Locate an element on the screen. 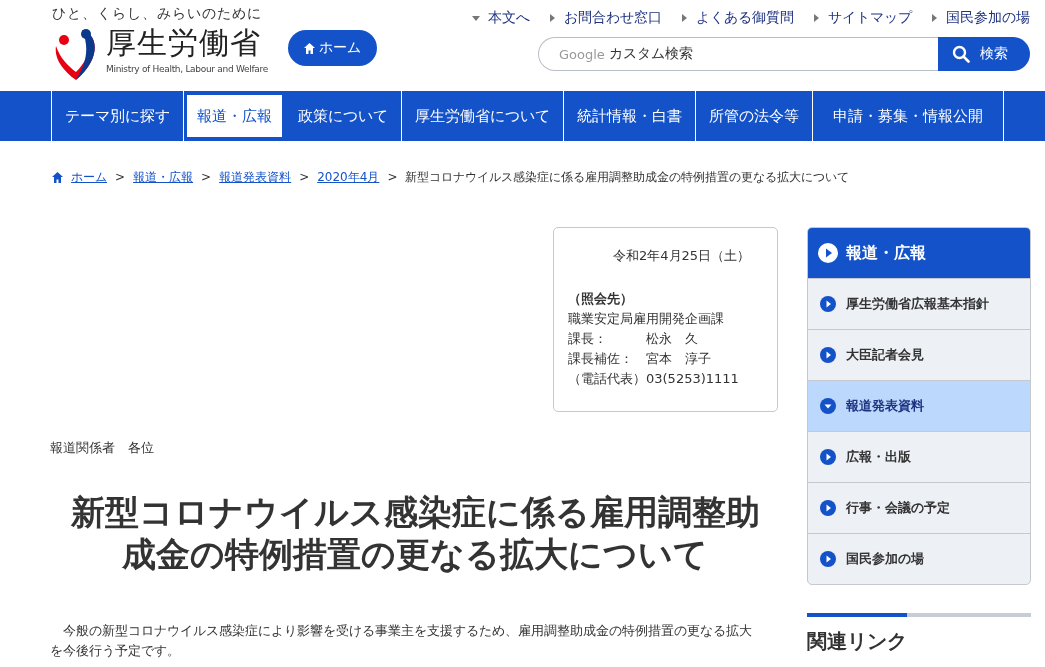  home-button: ホーム is located at coordinates (332, 48).